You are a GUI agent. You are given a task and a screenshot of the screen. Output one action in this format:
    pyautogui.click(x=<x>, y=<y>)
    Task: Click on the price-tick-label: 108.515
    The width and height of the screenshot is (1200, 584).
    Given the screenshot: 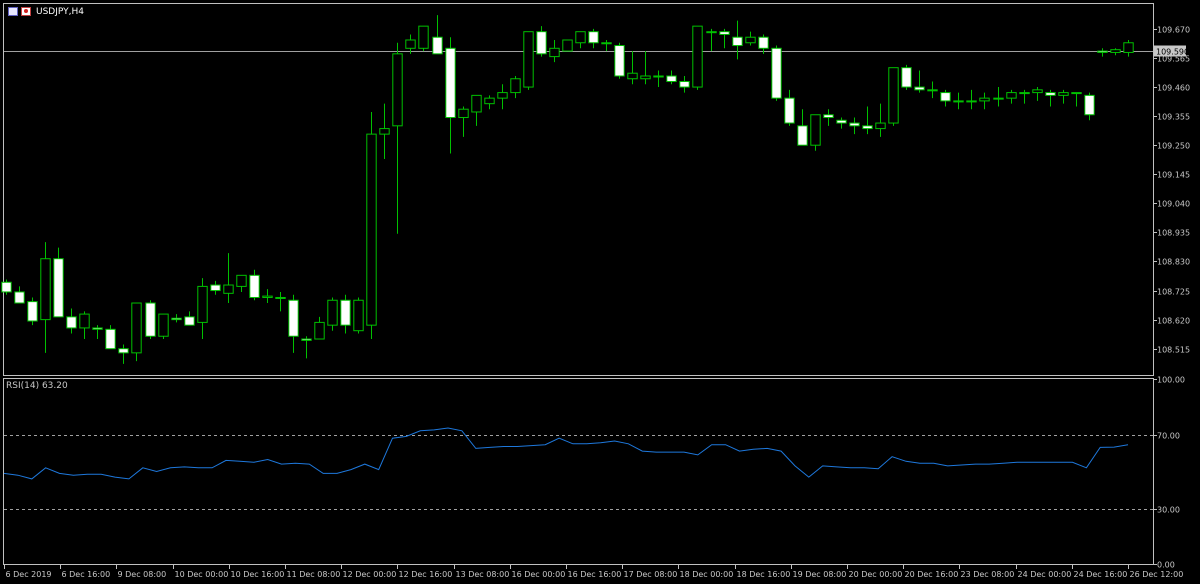 What is the action you would take?
    pyautogui.click(x=1173, y=350)
    